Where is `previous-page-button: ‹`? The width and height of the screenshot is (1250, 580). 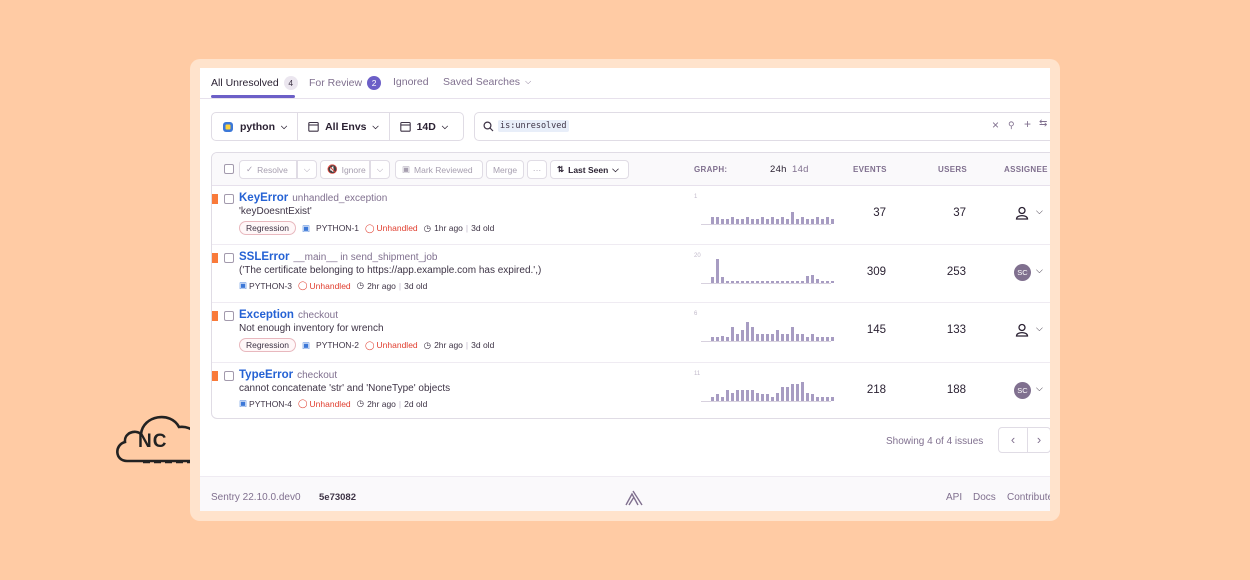
previous-page-button: ‹ is located at coordinates (1013, 440).